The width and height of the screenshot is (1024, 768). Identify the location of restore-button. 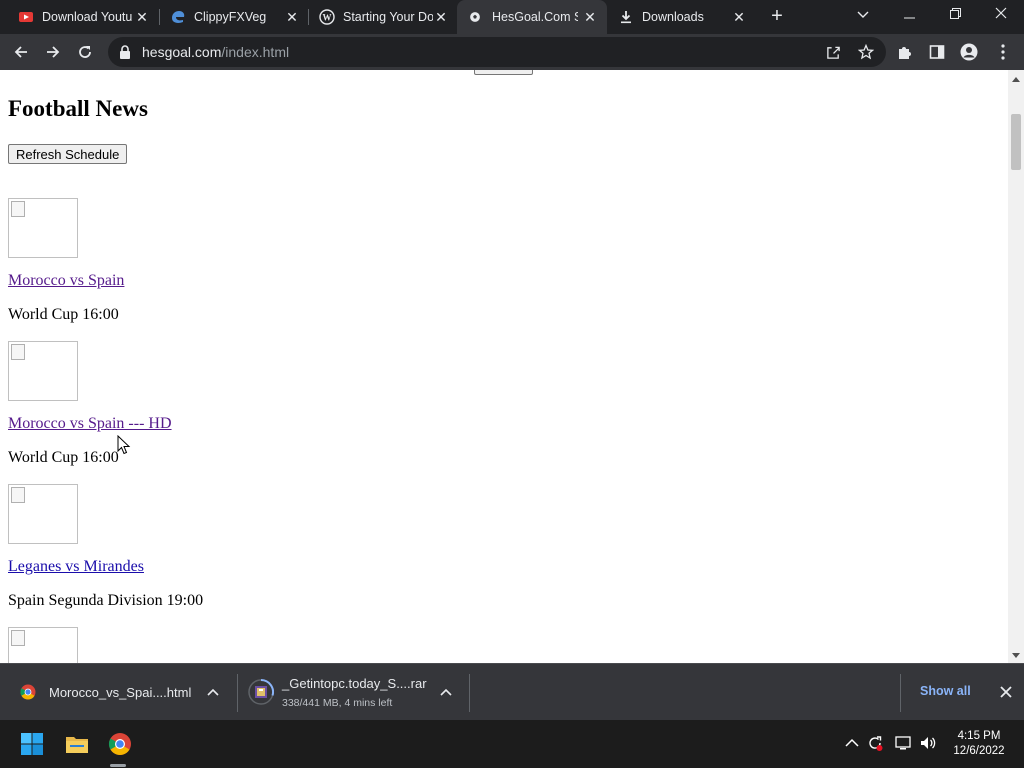
(955, 15).